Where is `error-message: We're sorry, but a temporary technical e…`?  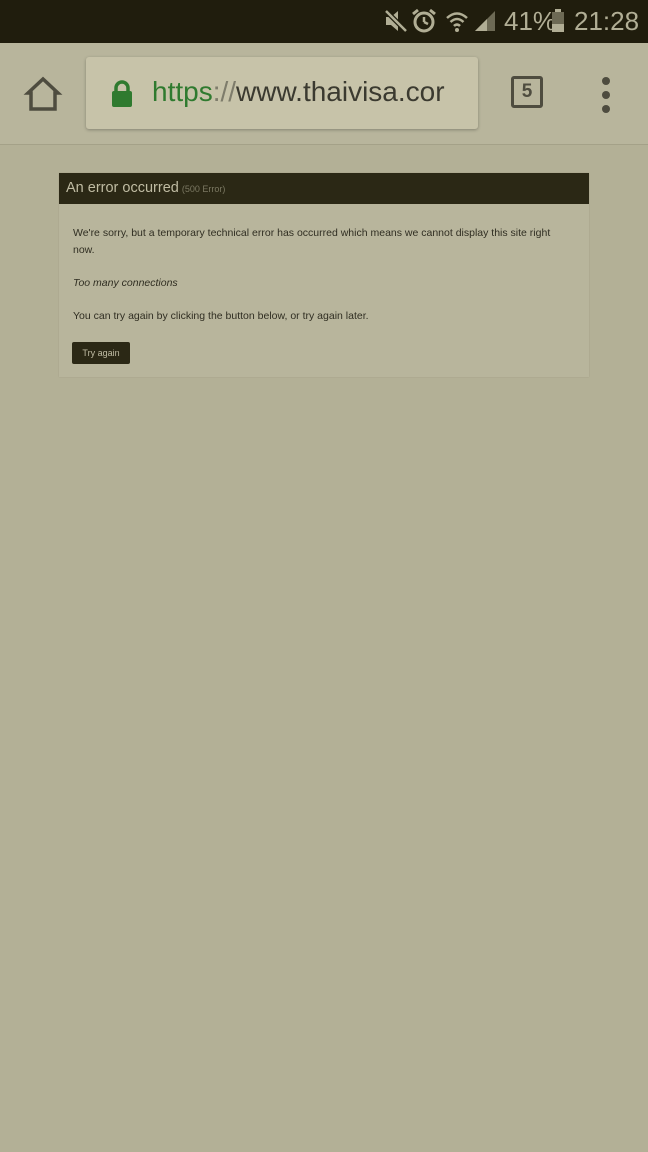
error-message: We're sorry, but a temporary technical e… is located at coordinates (312, 241).